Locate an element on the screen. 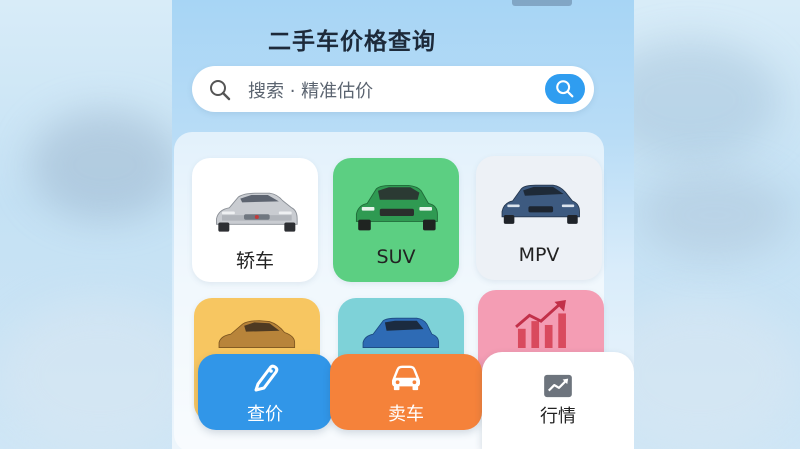 This screenshot has width=800, height=449. trend-chart-icon is located at coordinates (540, 324).